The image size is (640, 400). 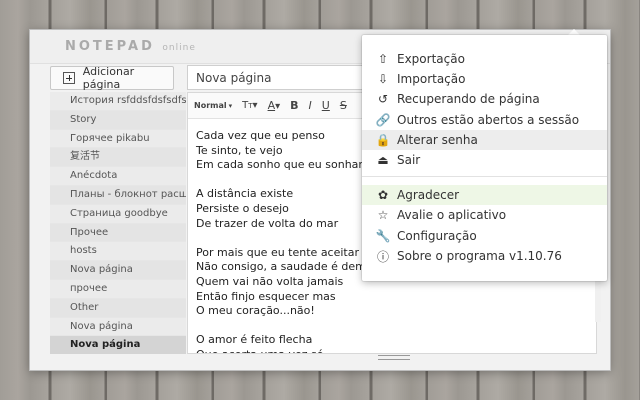 I want to click on history-icon: ↺, so click(x=383, y=99).